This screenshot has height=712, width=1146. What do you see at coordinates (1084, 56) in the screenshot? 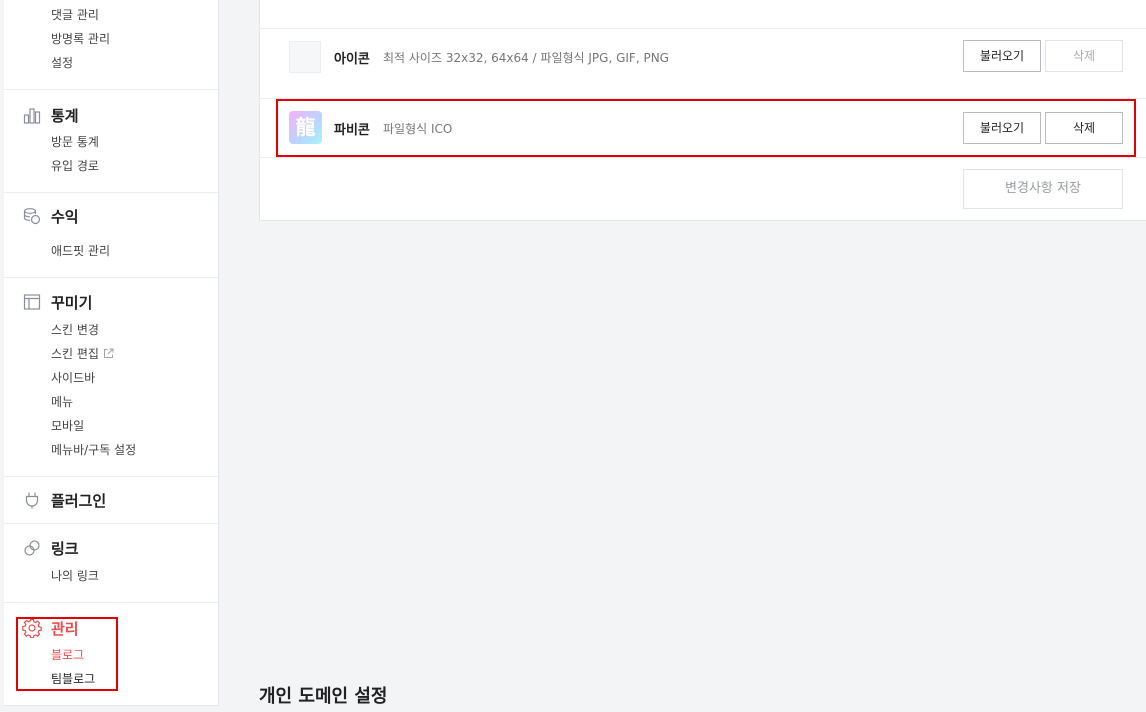
I see `icon-delete-button: 삭제` at bounding box center [1084, 56].